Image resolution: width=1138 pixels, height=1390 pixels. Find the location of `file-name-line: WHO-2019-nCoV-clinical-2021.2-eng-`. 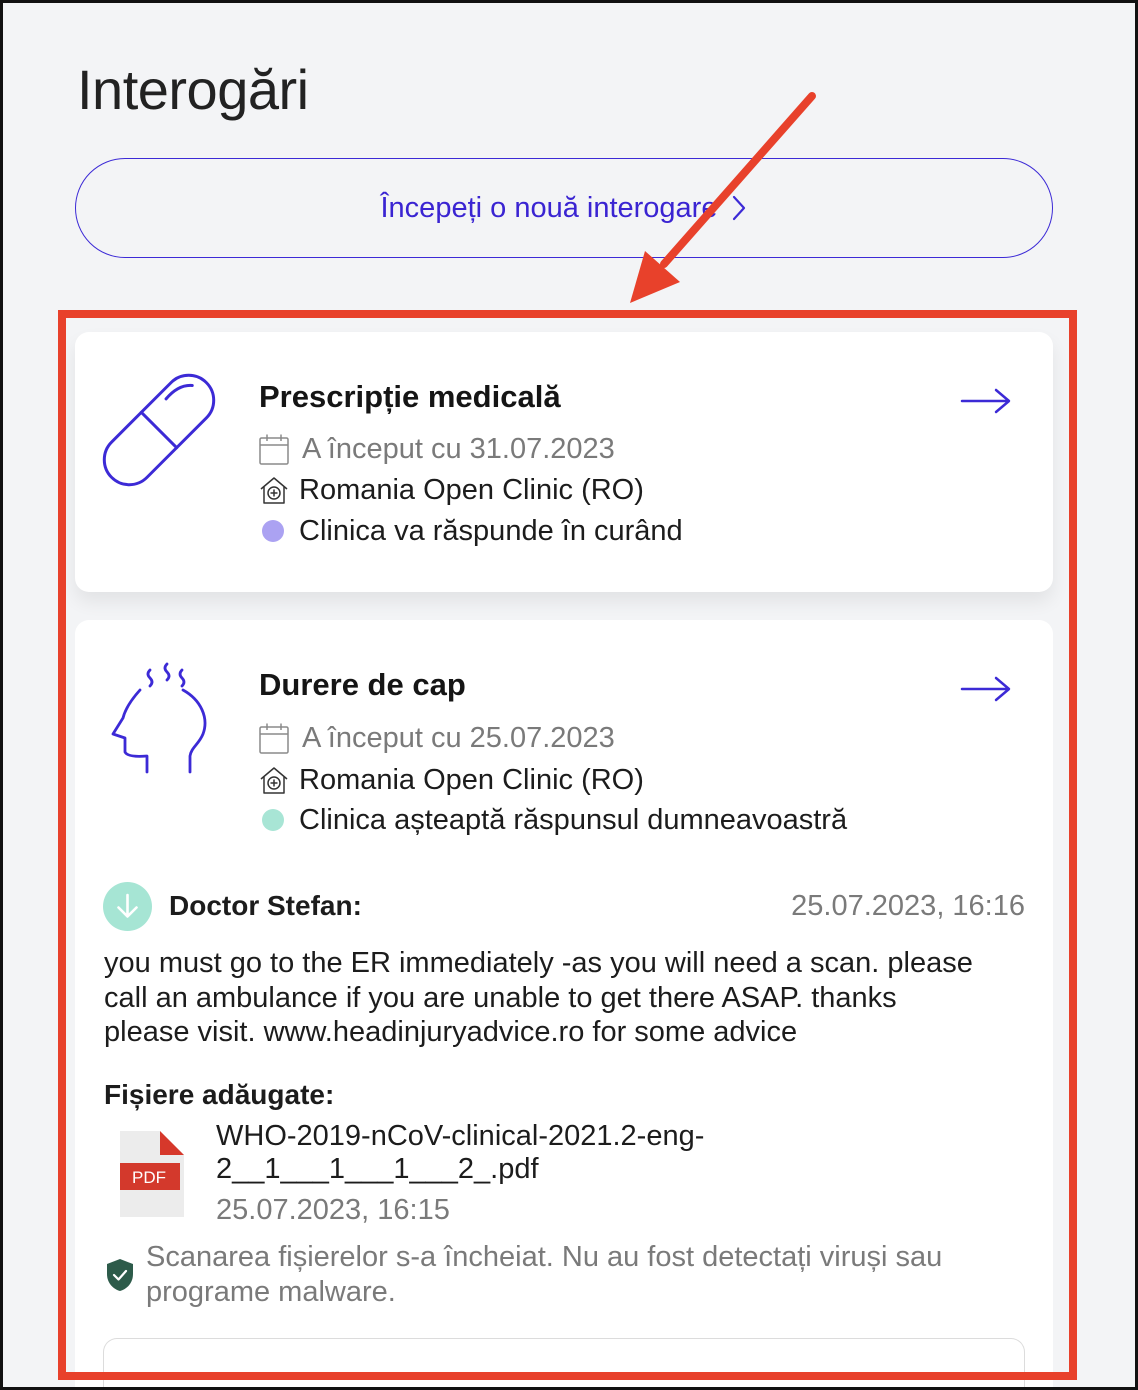

file-name-line: WHO-2019-nCoV-clinical-2021.2-eng- is located at coordinates (460, 1136).